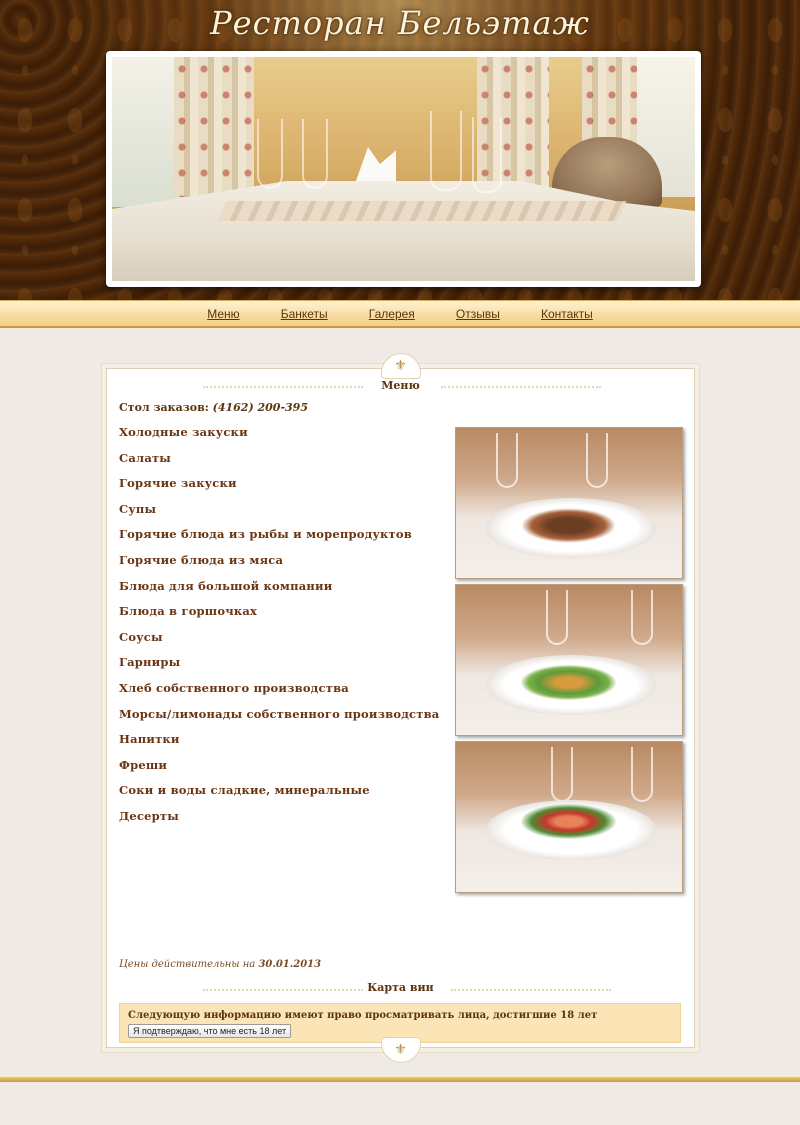 The height and width of the screenshot is (1125, 800). I want to click on section-title-wine: Карта вин, so click(400, 987).